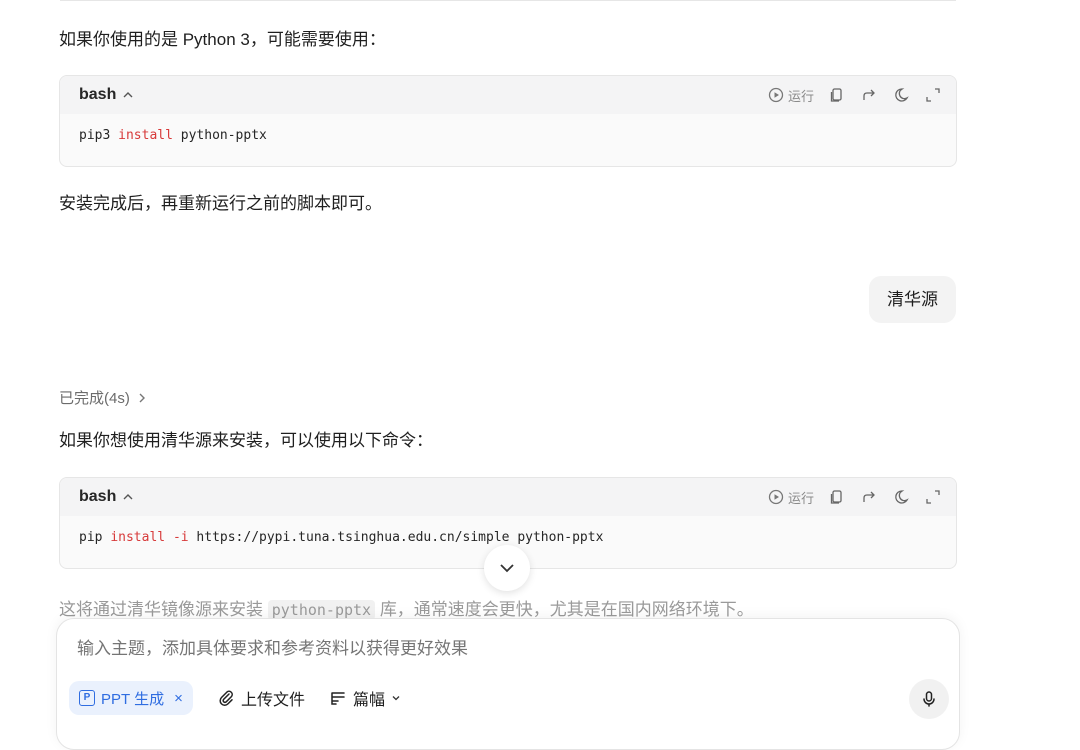  Describe the element at coordinates (161, 609) in the screenshot. I see `faded-text-prefix: 这将通过清华镜像源来安装` at that location.